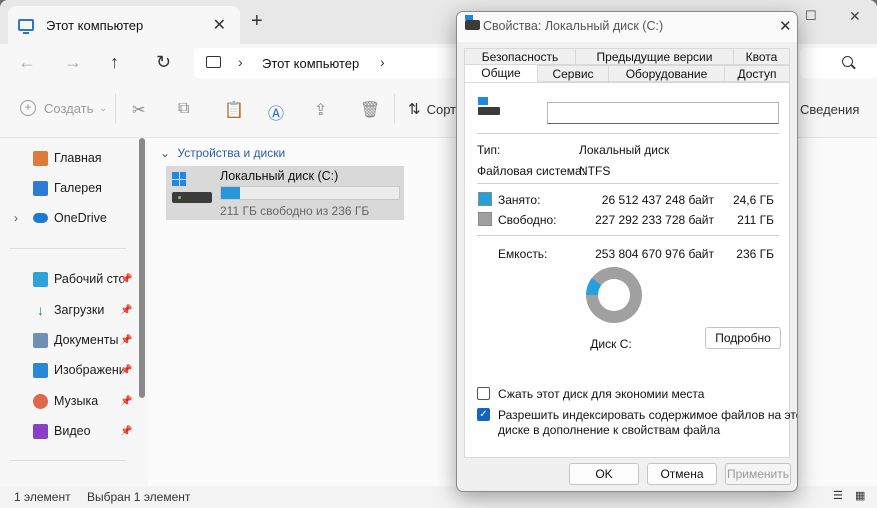 The width and height of the screenshot is (877, 508). What do you see at coordinates (69, 108) in the screenshot?
I see `create-label: Создать` at bounding box center [69, 108].